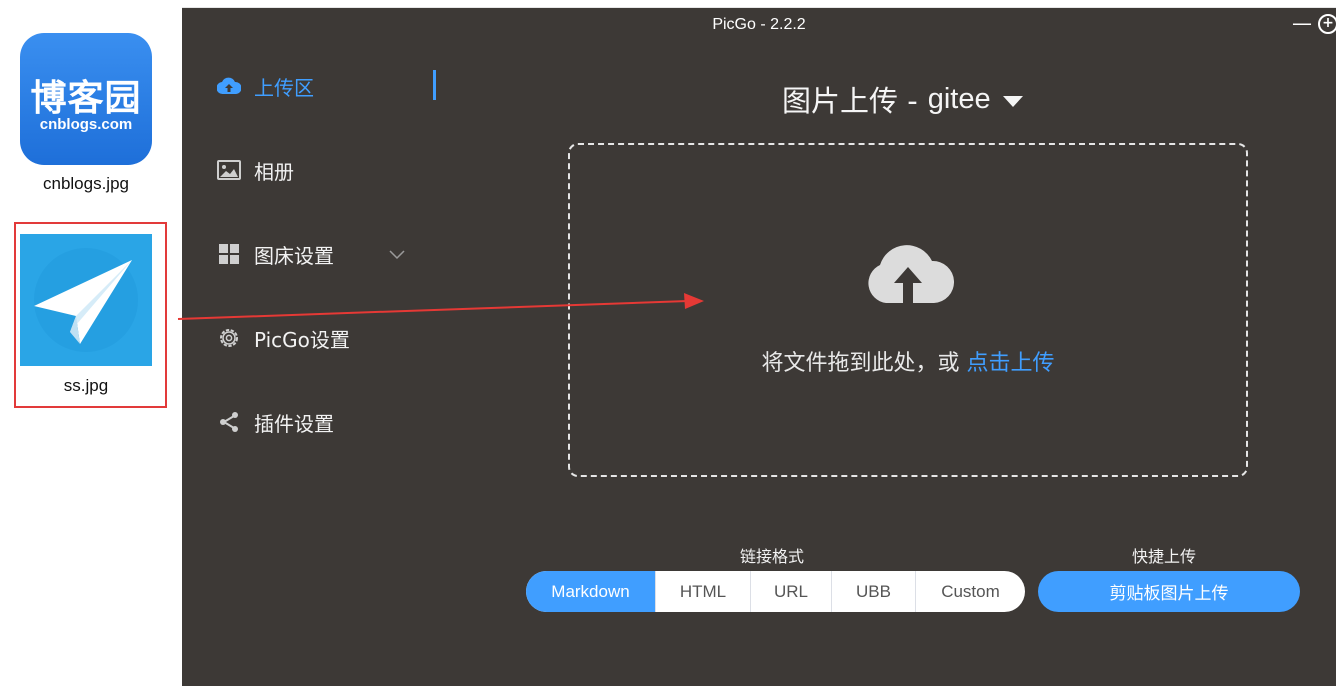  I want to click on minimize-button: —, so click(1302, 23).